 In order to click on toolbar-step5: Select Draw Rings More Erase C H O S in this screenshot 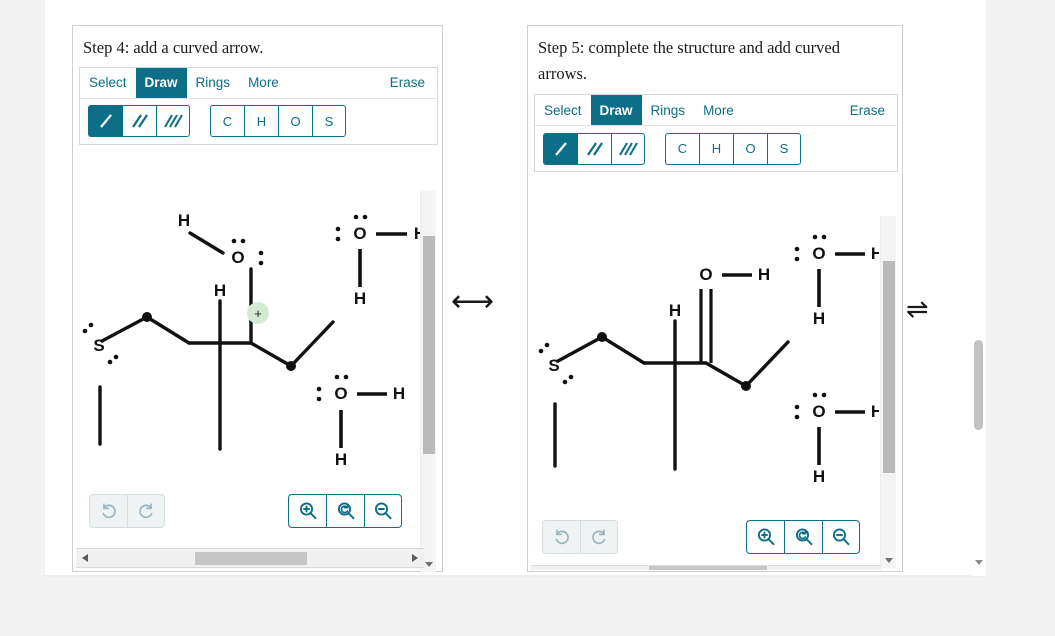, I will do `click(716, 133)`.